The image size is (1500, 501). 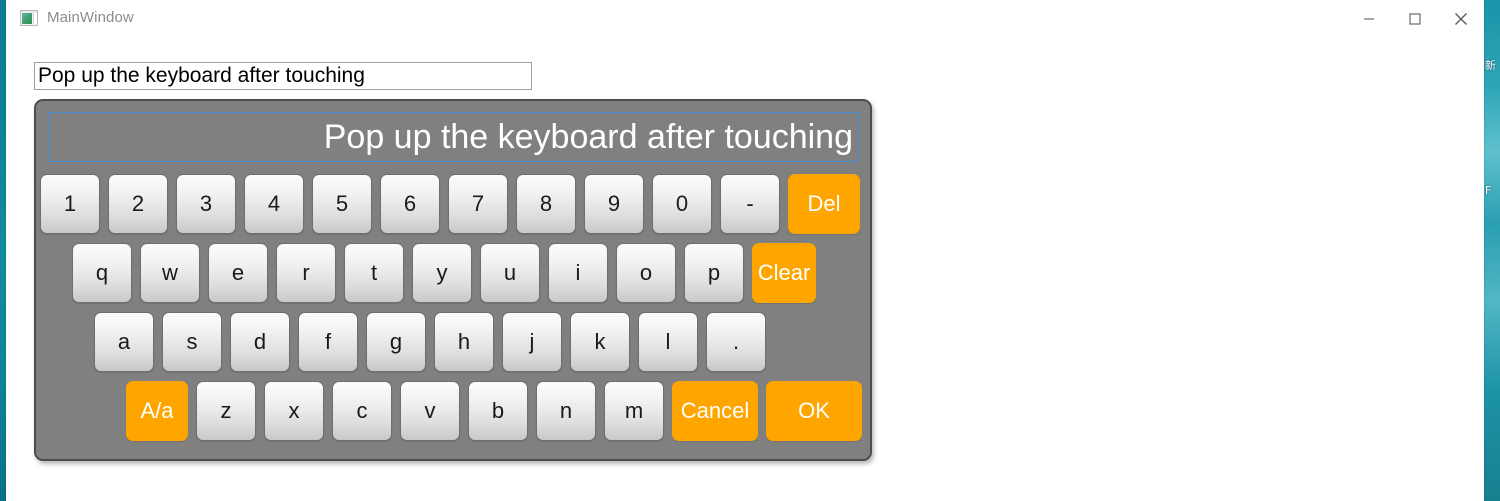 What do you see at coordinates (362, 411) in the screenshot?
I see `key-c: c` at bounding box center [362, 411].